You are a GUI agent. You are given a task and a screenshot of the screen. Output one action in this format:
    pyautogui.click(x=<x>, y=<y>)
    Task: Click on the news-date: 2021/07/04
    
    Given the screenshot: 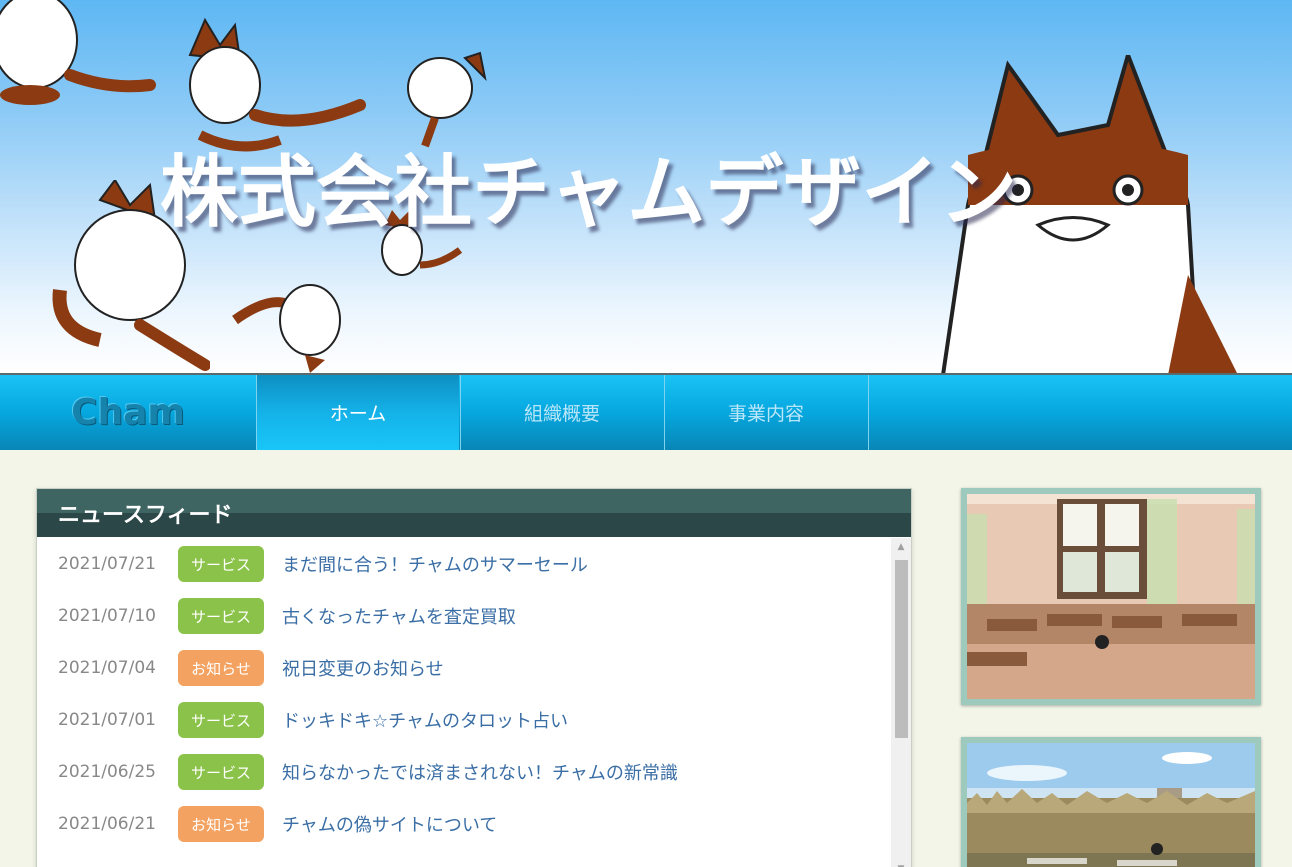 What is the action you would take?
    pyautogui.click(x=107, y=668)
    